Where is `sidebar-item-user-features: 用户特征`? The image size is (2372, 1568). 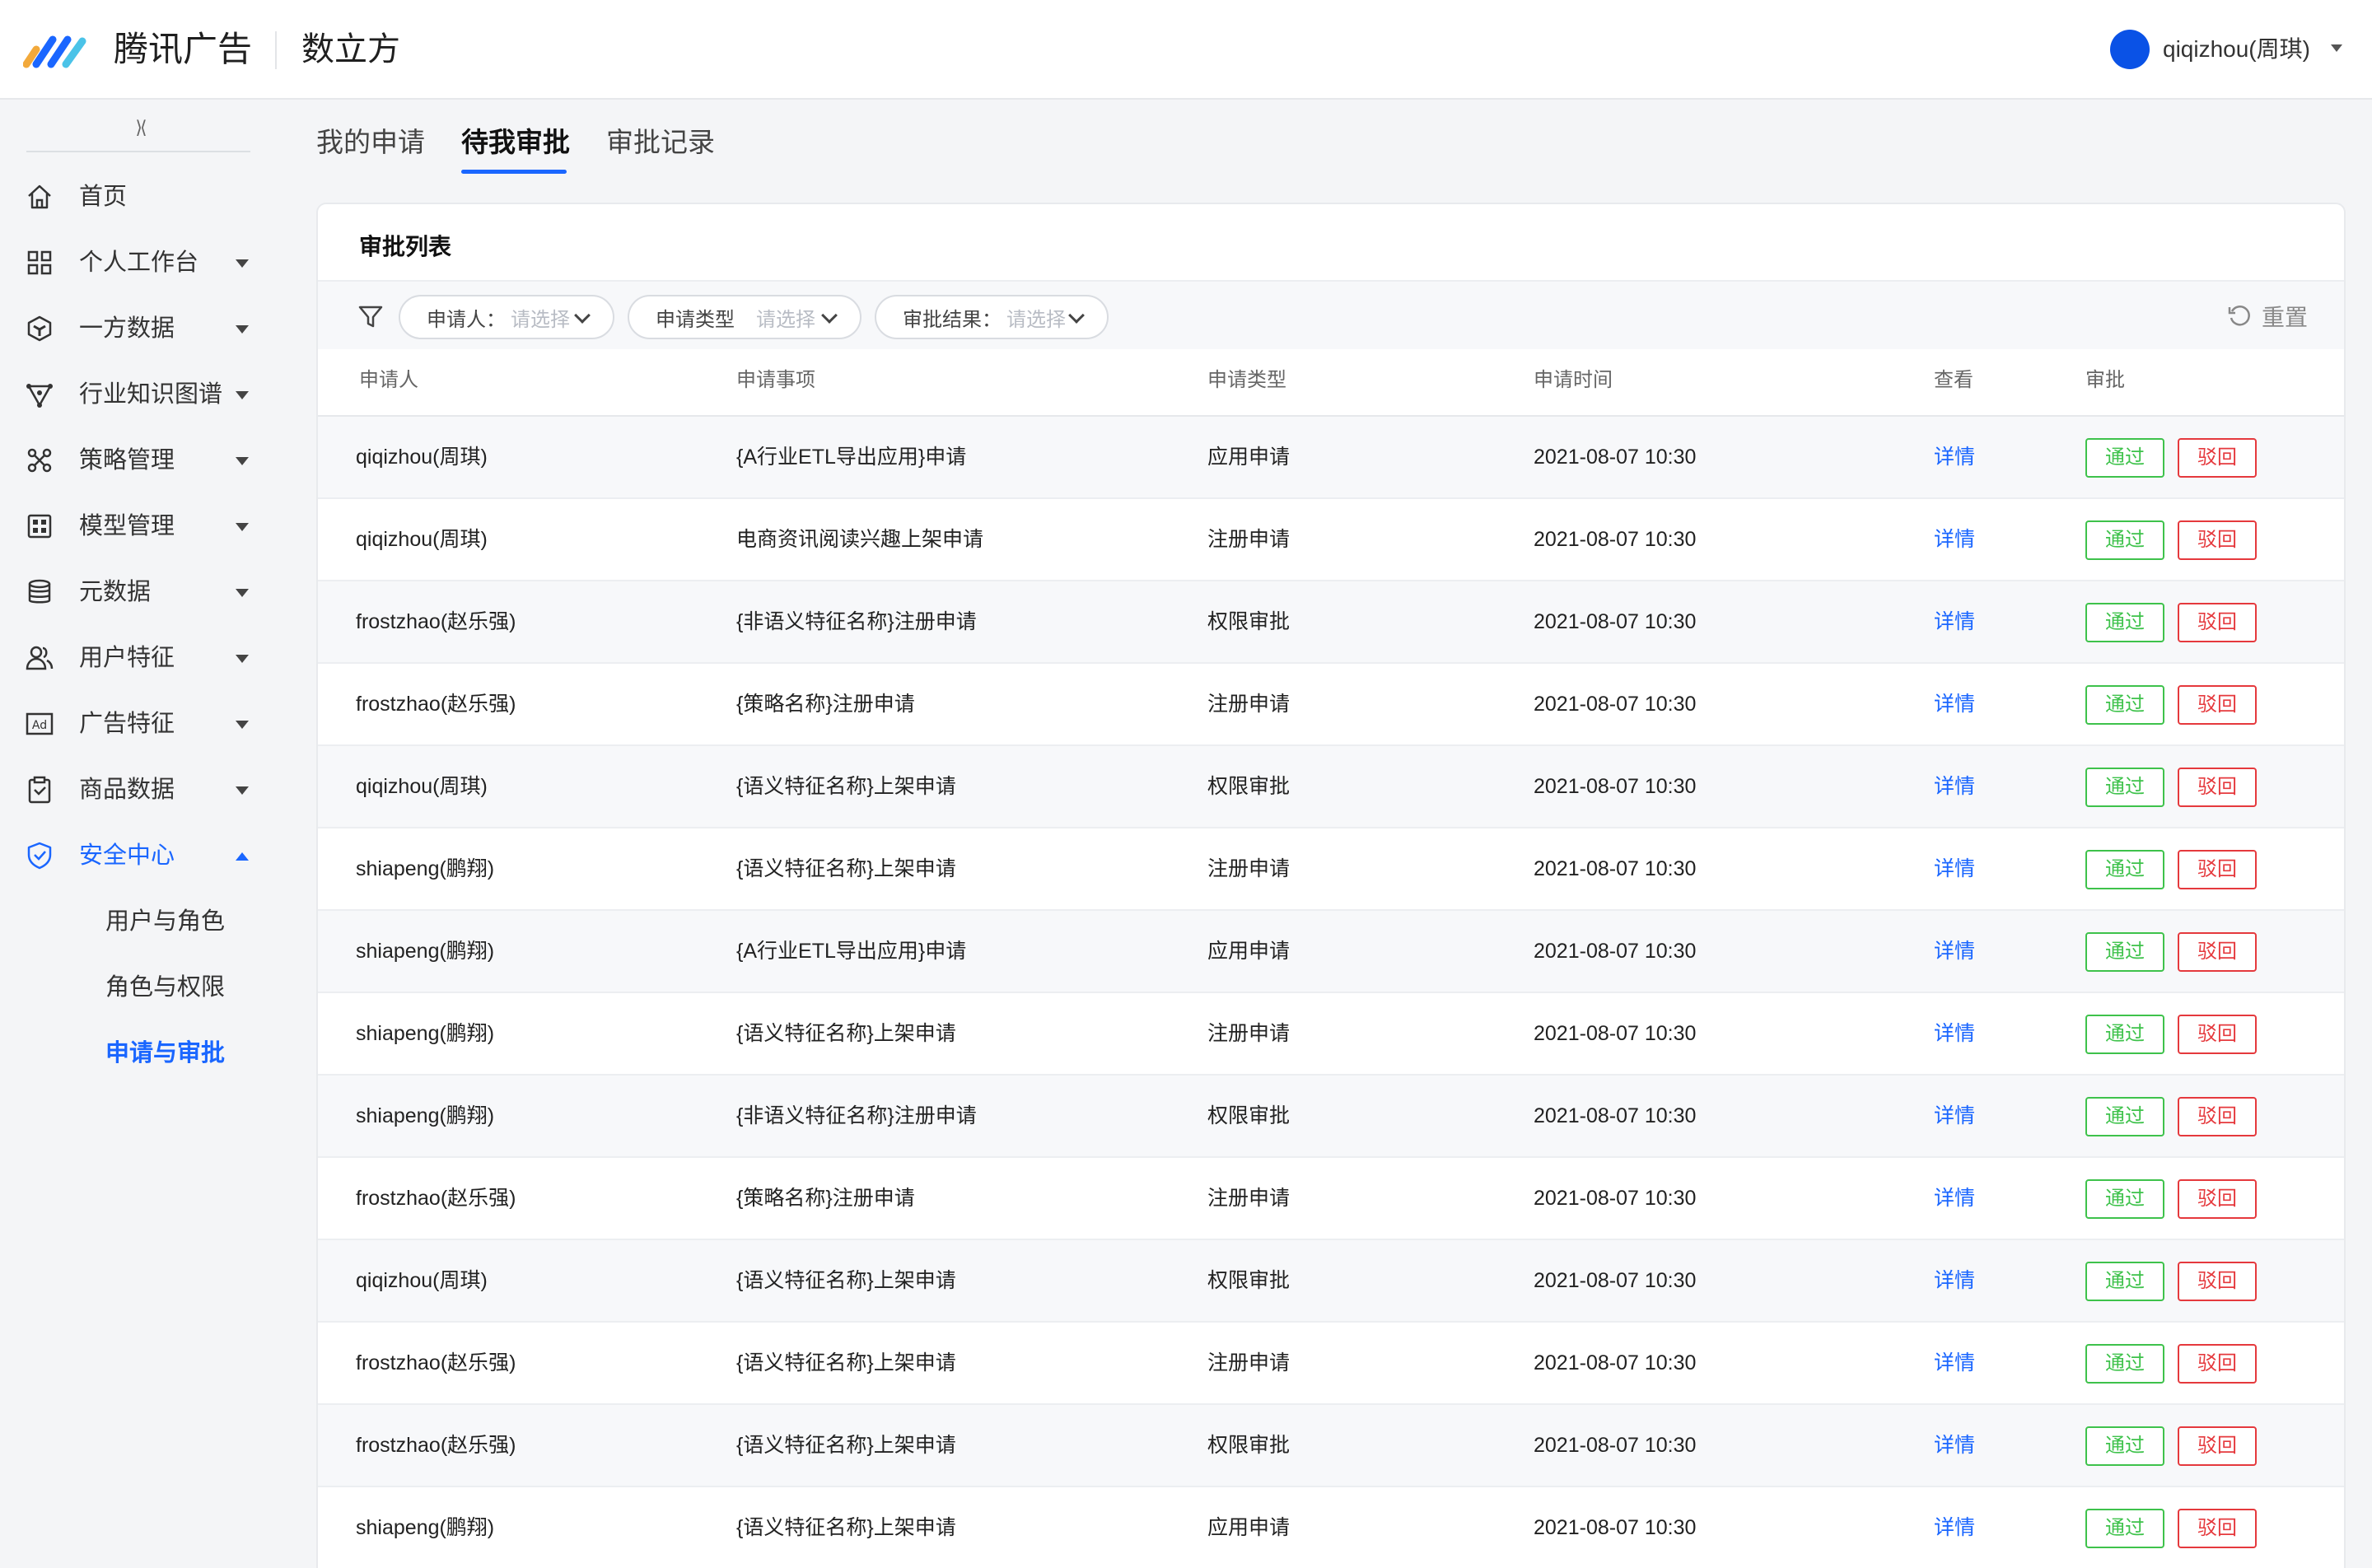 sidebar-item-user-features: 用户特征 is located at coordinates (140, 658).